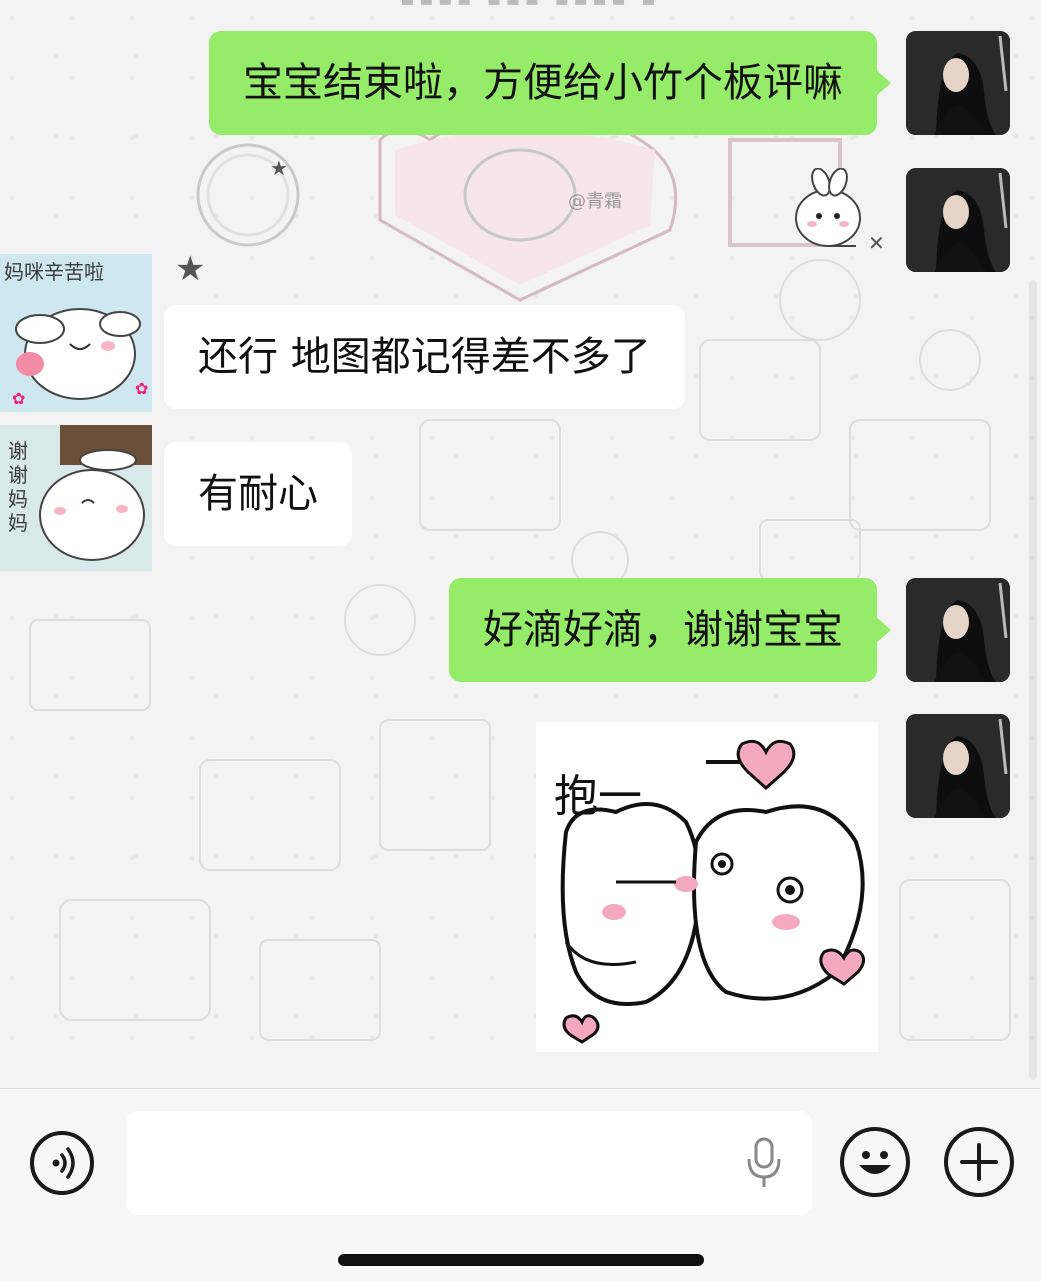  Describe the element at coordinates (663, 630) in the screenshot. I see `message-text: 好滴好滴，谢谢宝宝` at that location.